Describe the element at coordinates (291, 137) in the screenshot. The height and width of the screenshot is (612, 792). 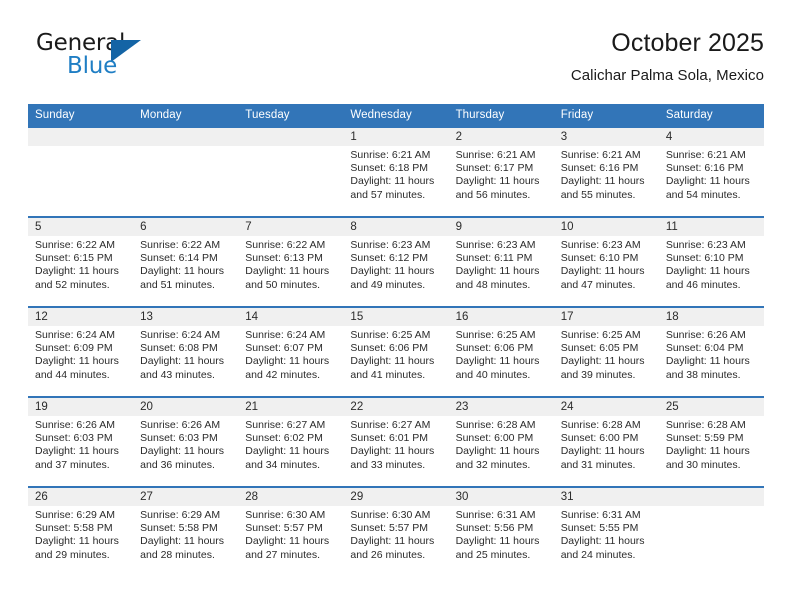
I see `day-number` at that location.